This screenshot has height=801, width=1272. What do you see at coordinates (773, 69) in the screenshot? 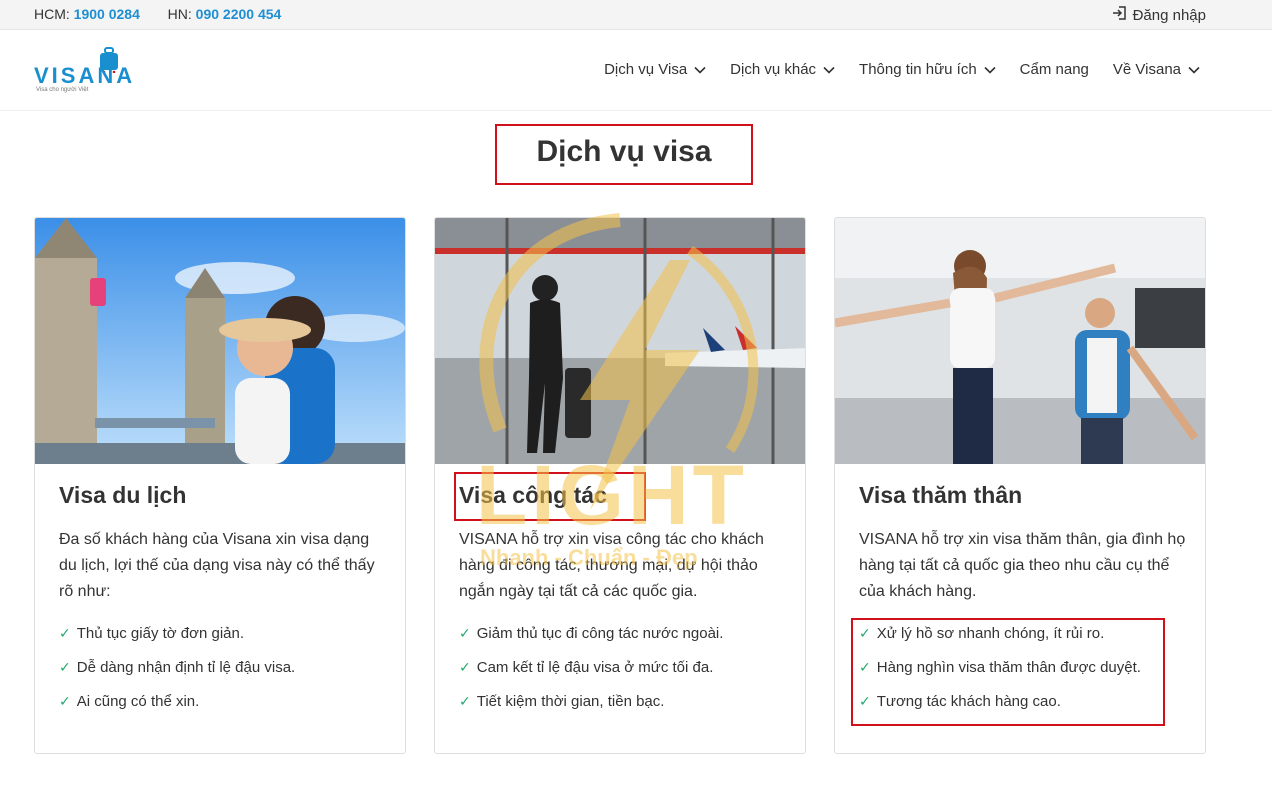
I see `nav-item-label: Dịch vụ khác` at bounding box center [773, 69].